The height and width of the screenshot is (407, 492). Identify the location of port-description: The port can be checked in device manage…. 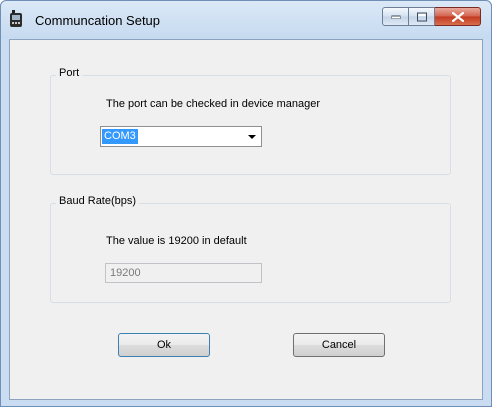
(213, 104).